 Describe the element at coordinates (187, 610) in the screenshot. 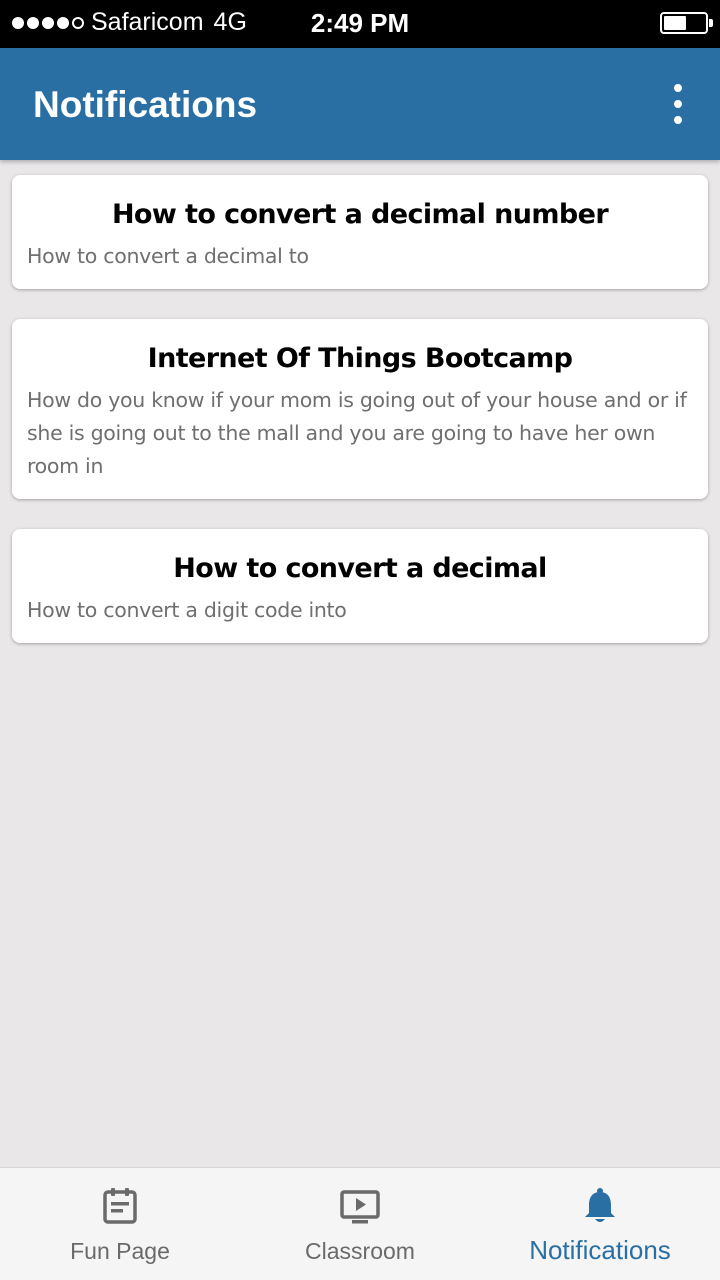

I see `notification-body: How to convert a digit code into` at that location.